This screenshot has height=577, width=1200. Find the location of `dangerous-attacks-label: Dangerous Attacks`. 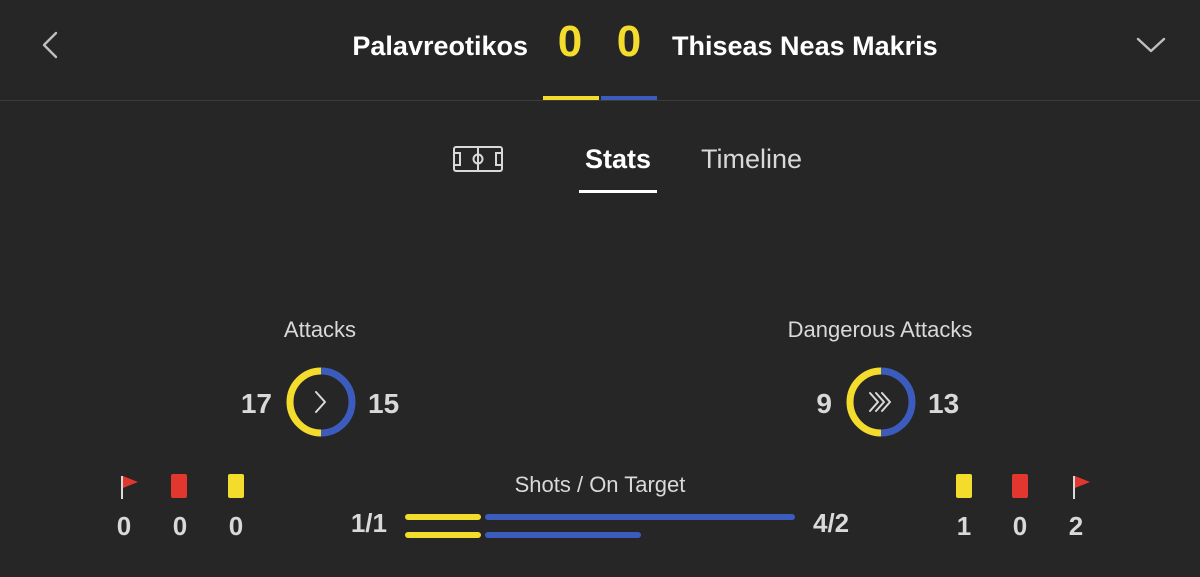

dangerous-attacks-label: Dangerous Attacks is located at coordinates (880, 329).